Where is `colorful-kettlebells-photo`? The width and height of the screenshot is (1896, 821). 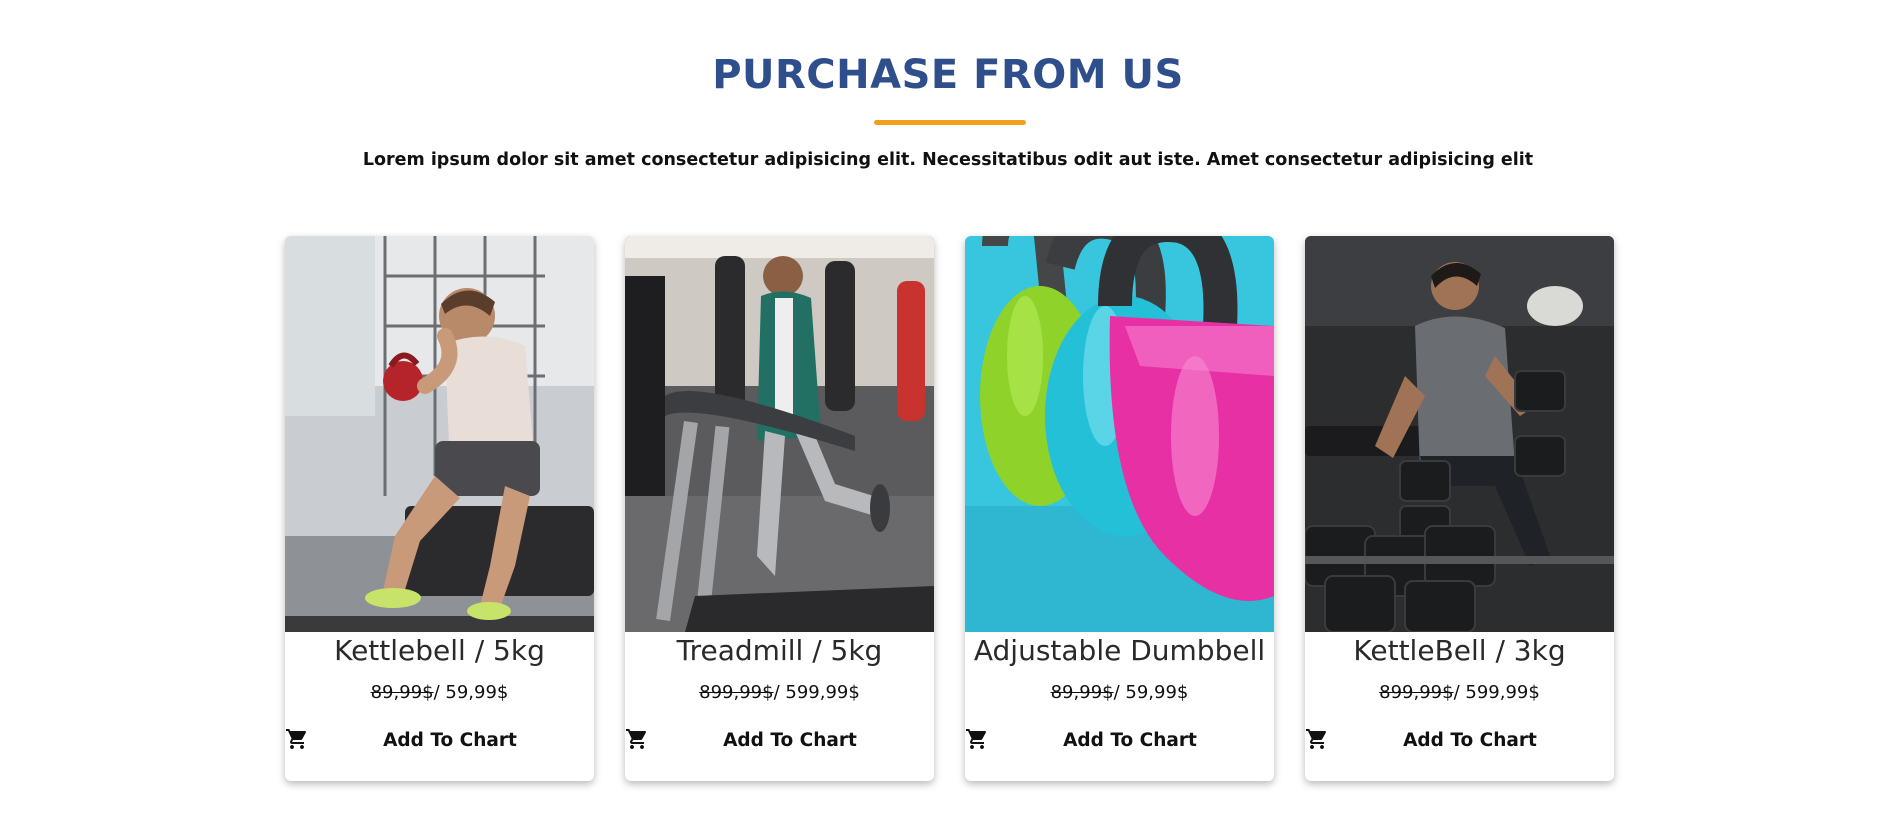 colorful-kettlebells-photo is located at coordinates (1119, 434).